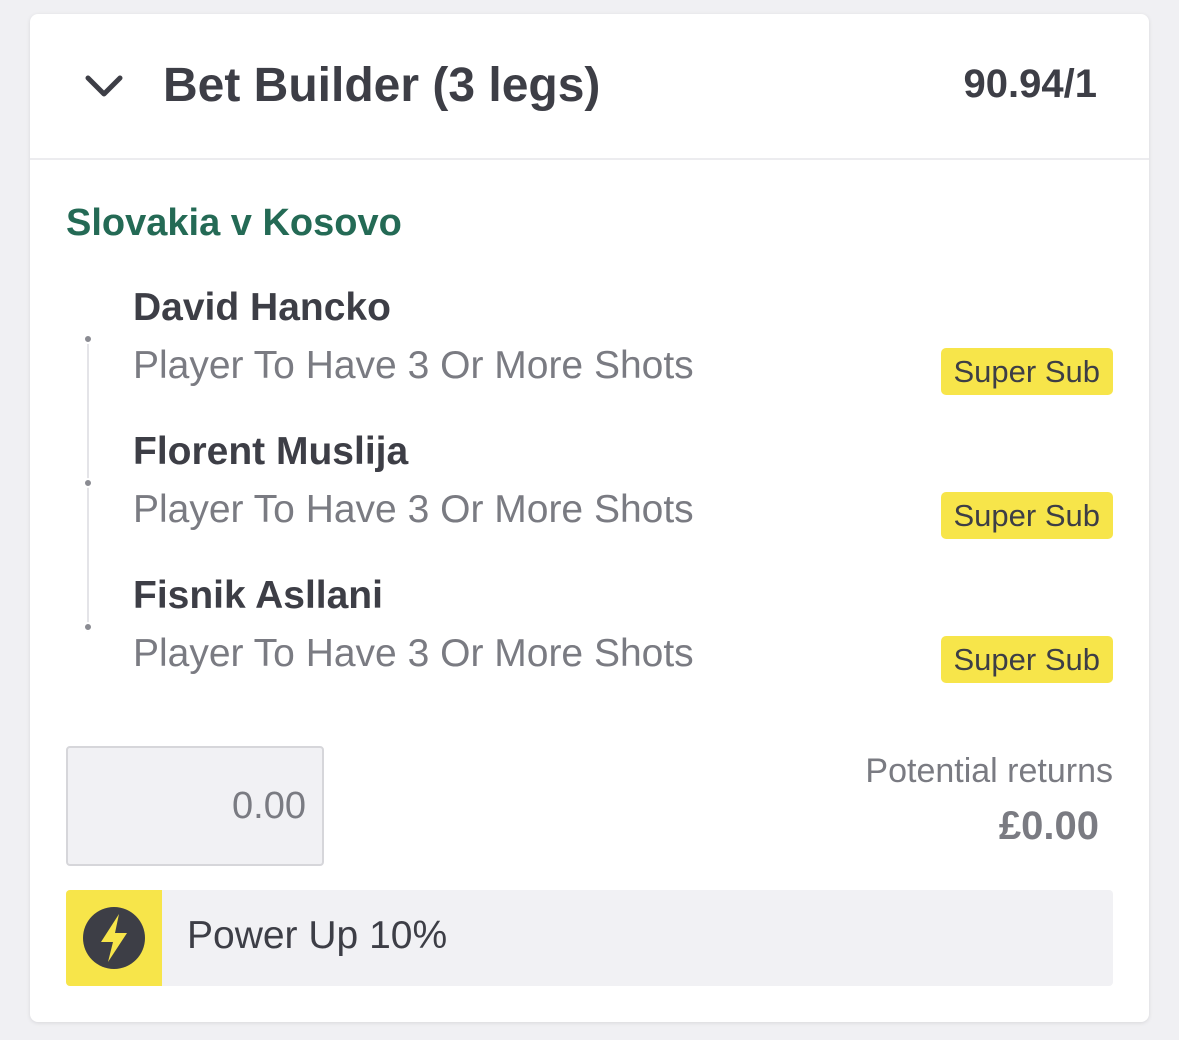 Image resolution: width=1179 pixels, height=1040 pixels. Describe the element at coordinates (317, 935) in the screenshot. I see `power-up-label: Power Up 10%` at that location.